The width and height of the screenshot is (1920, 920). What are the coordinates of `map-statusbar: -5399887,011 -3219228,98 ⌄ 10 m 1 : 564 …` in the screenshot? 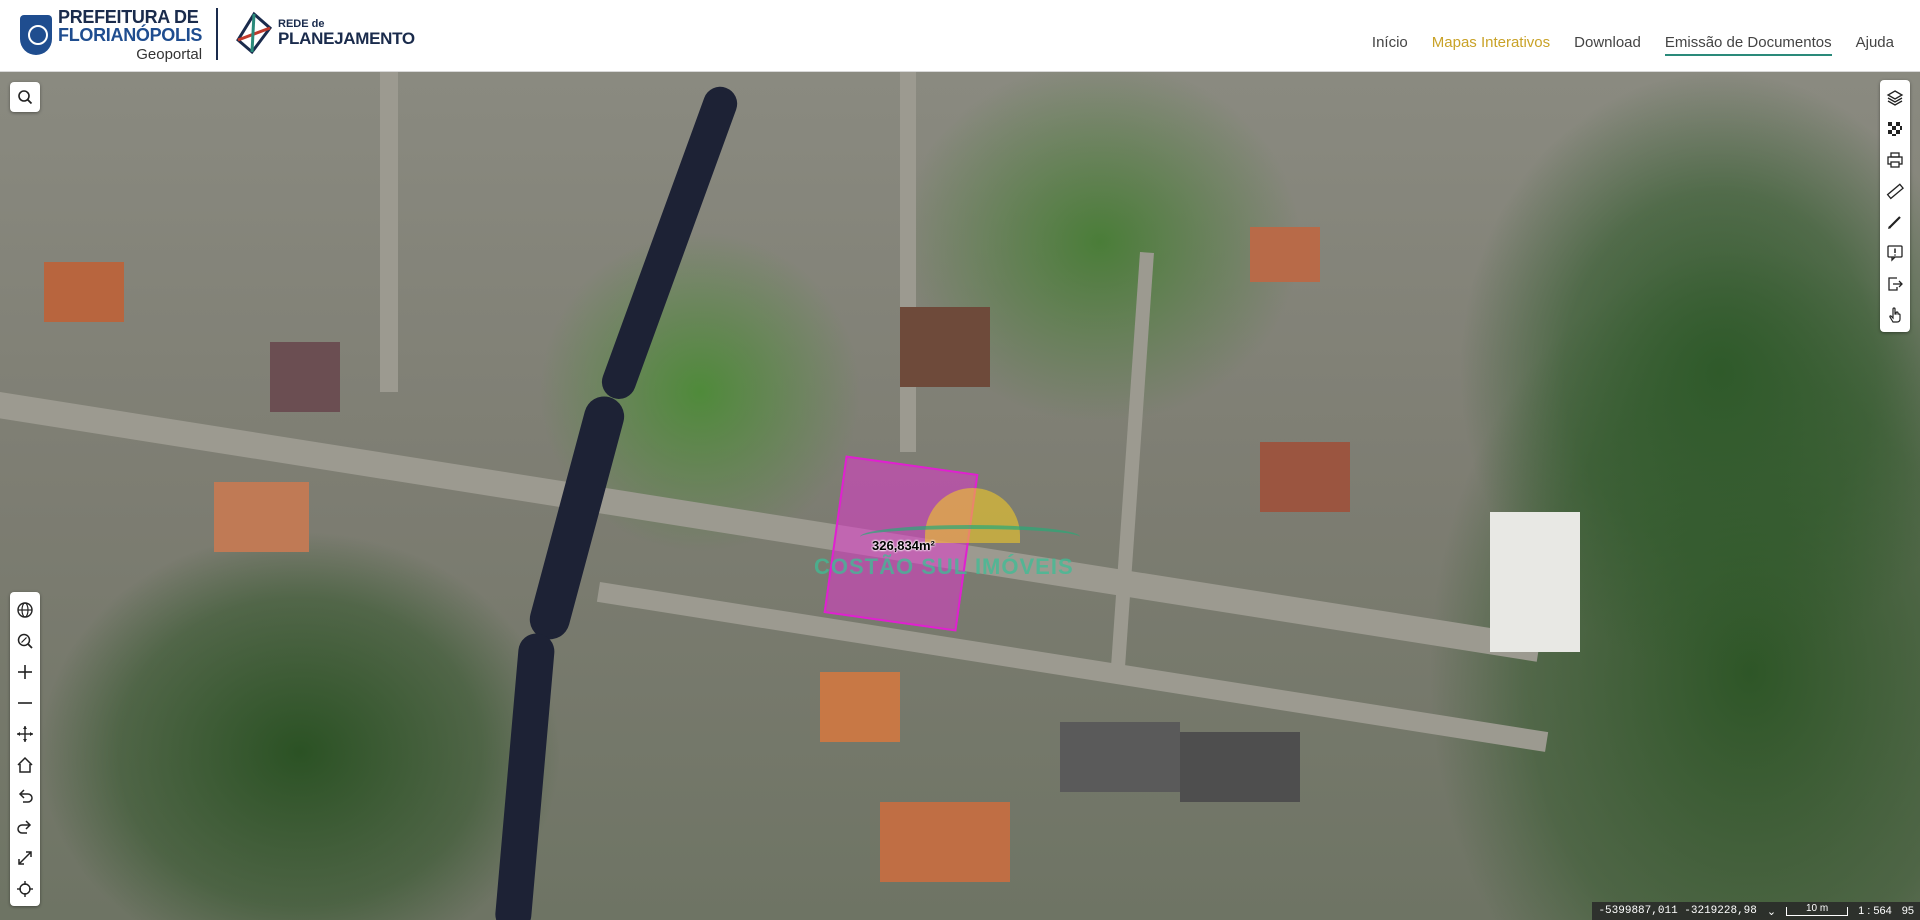 It's located at (1756, 911).